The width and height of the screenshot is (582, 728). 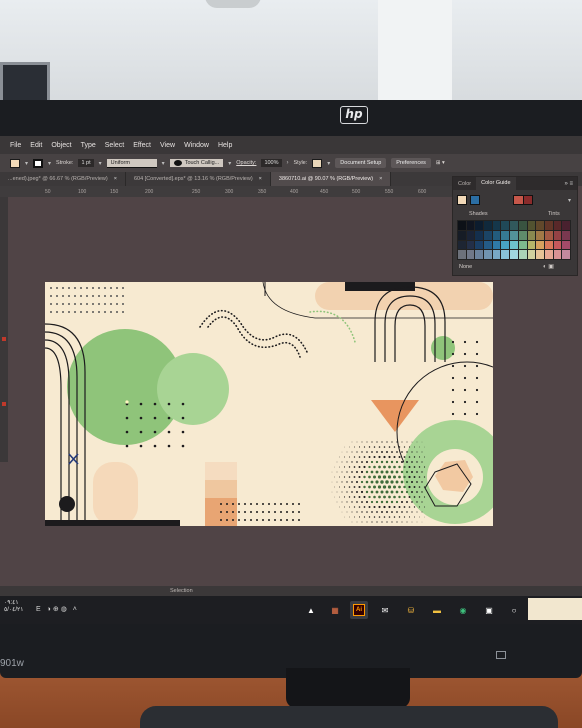 What do you see at coordinates (38, 163) in the screenshot?
I see `stroke-swatch` at bounding box center [38, 163].